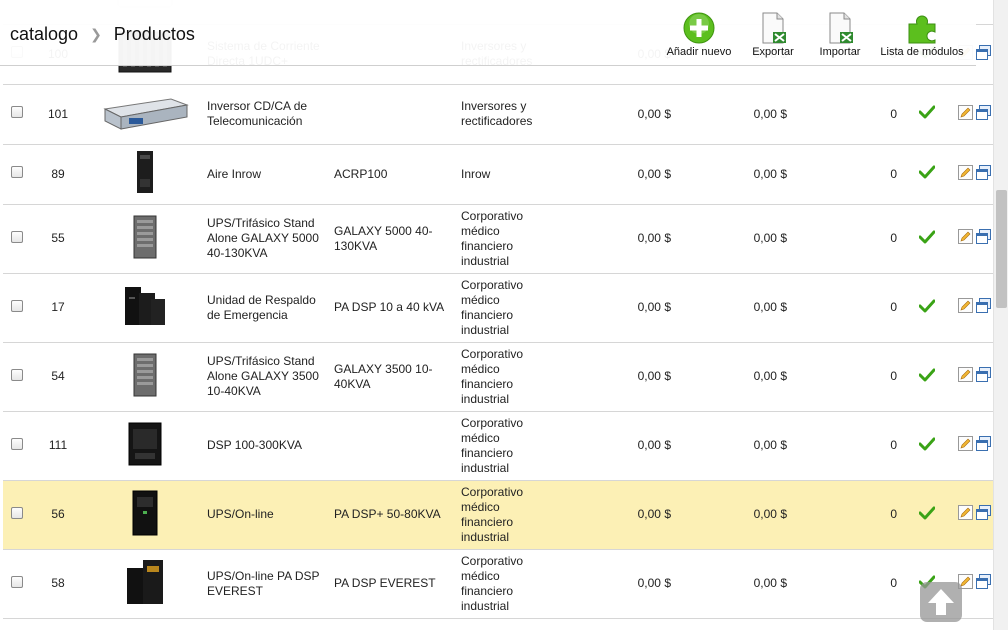  I want to click on add-new-label: Añadir nuevo, so click(699, 52).